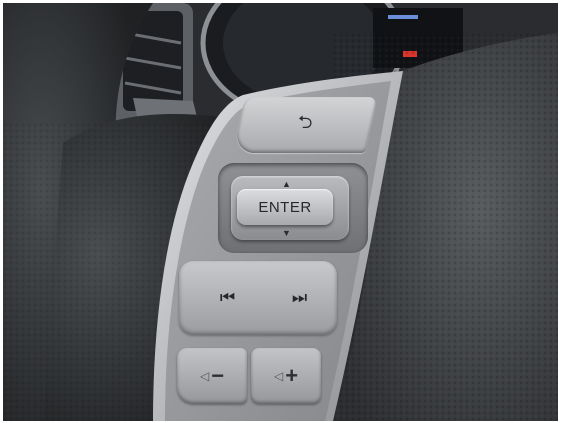 This screenshot has height=423, width=561. Describe the element at coordinates (305, 122) in the screenshot. I see `back-arrow-icon: ⮌` at that location.